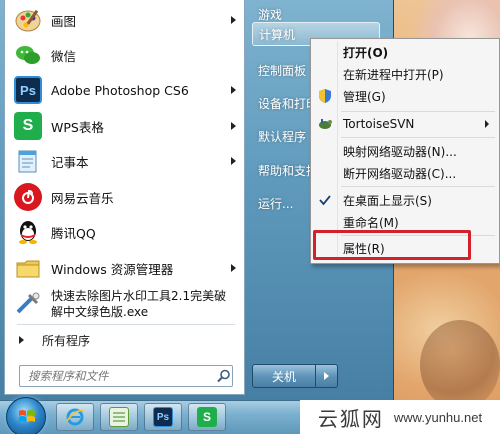 This screenshot has height=434, width=500. I want to click on search-input, so click(121, 376).